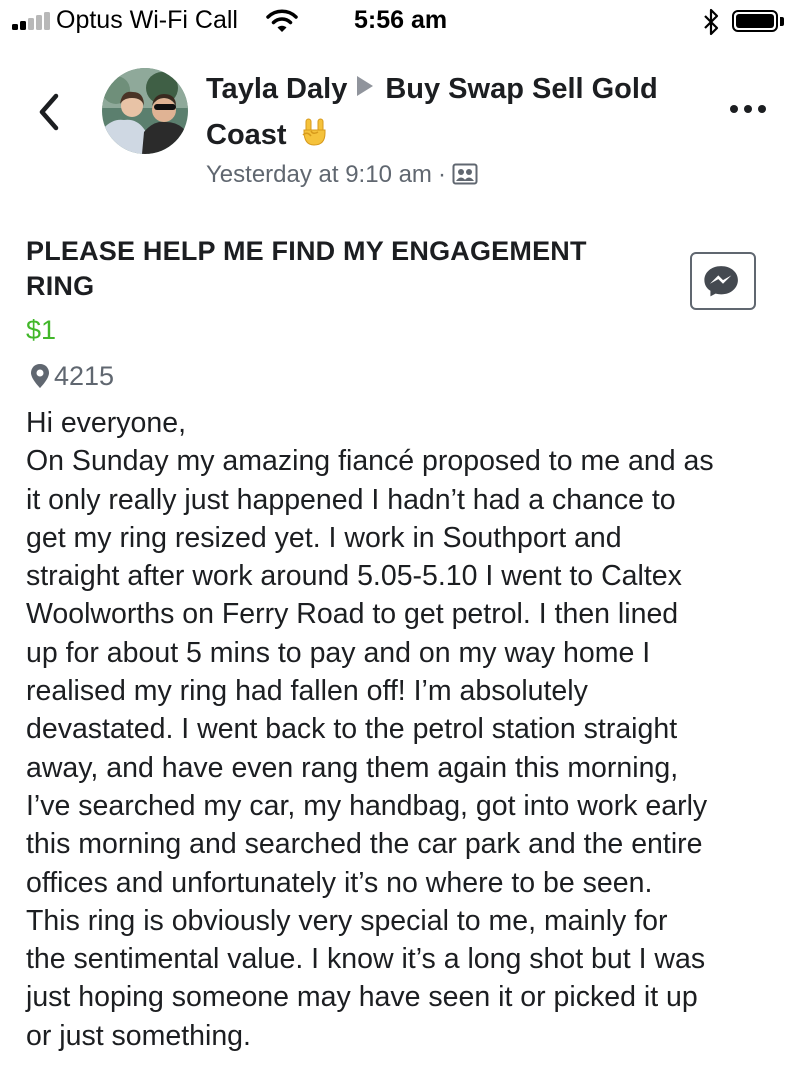 Image resolution: width=800 pixels, height=1067 pixels. I want to click on messenger-icon, so click(721, 281).